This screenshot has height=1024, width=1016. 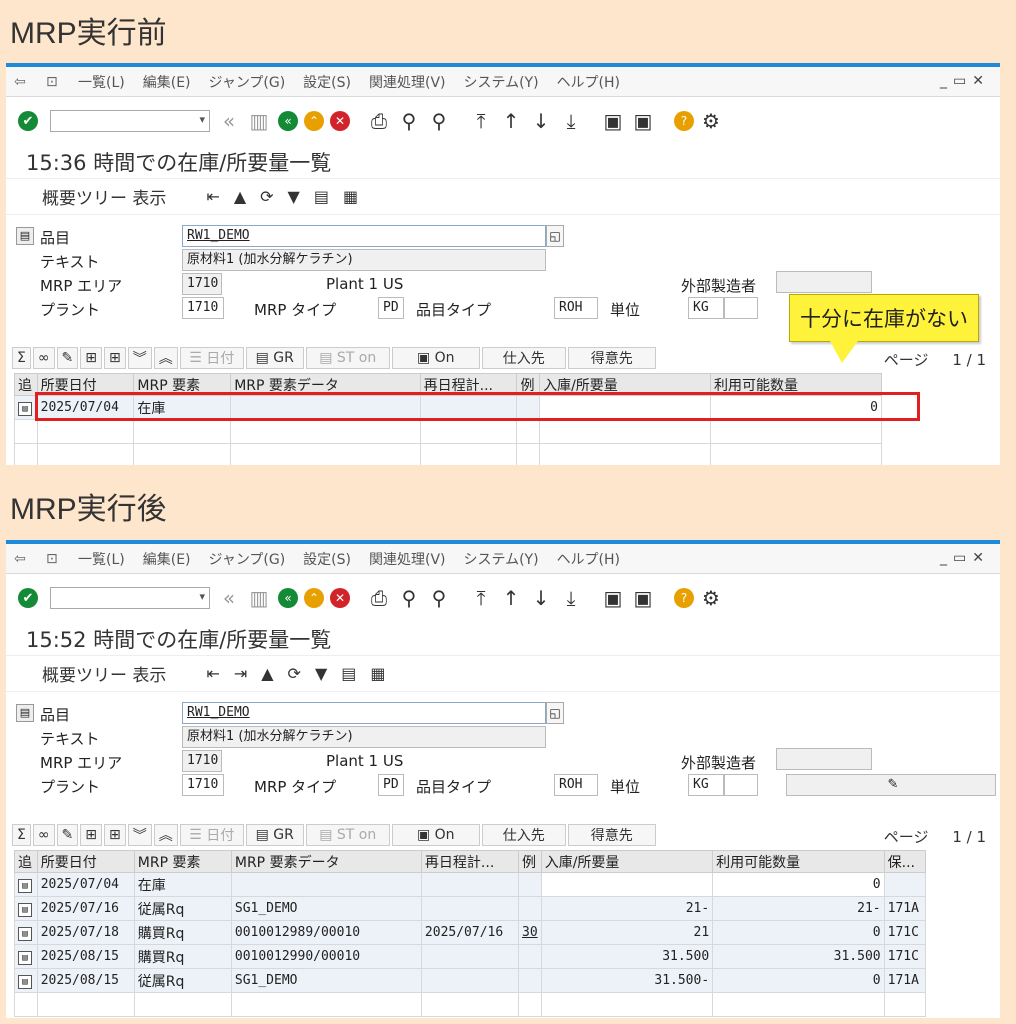 I want to click on table-row: ▤ 2025/07/16 従属Rq SG1_DEMO 21- 21- 171A, so click(x=470, y=908).